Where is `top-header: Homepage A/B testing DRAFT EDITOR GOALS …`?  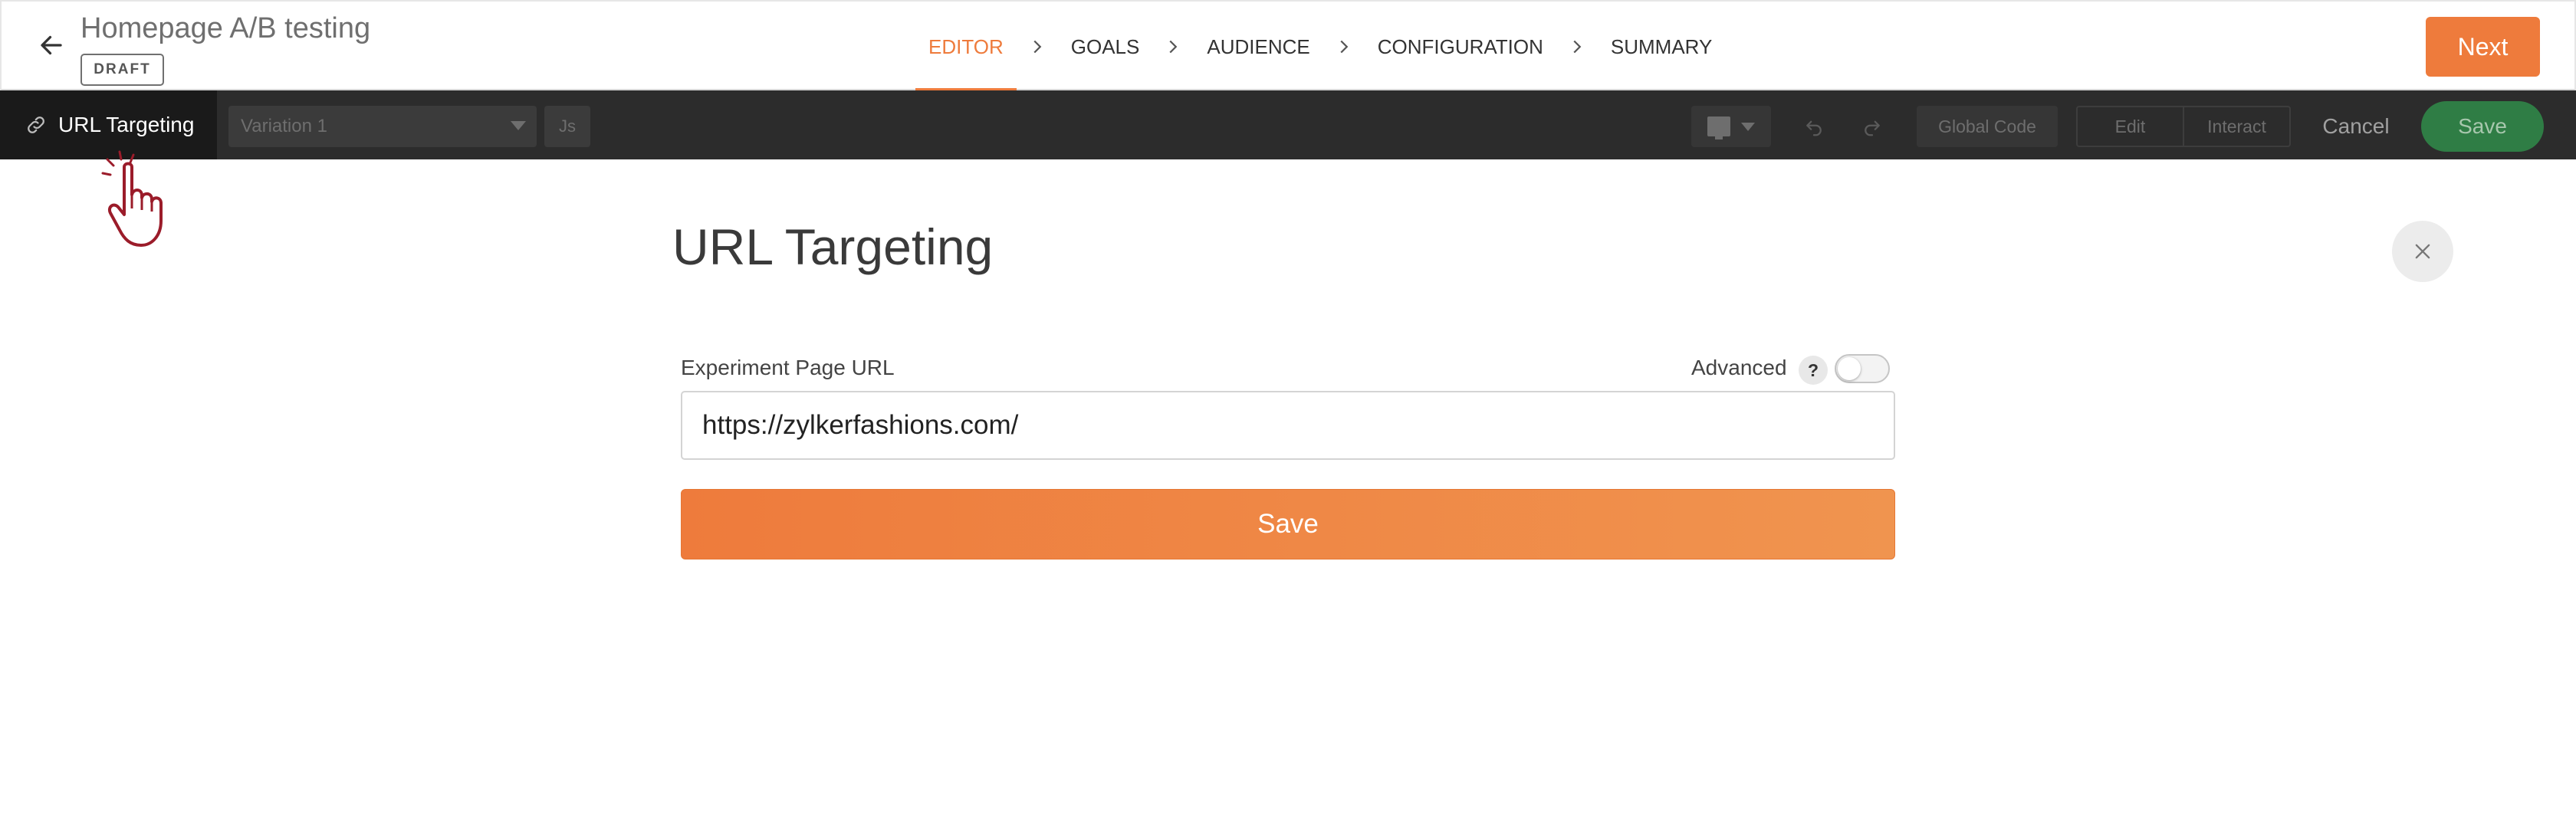 top-header: Homepage A/B testing DRAFT EDITOR GOALS … is located at coordinates (1288, 46).